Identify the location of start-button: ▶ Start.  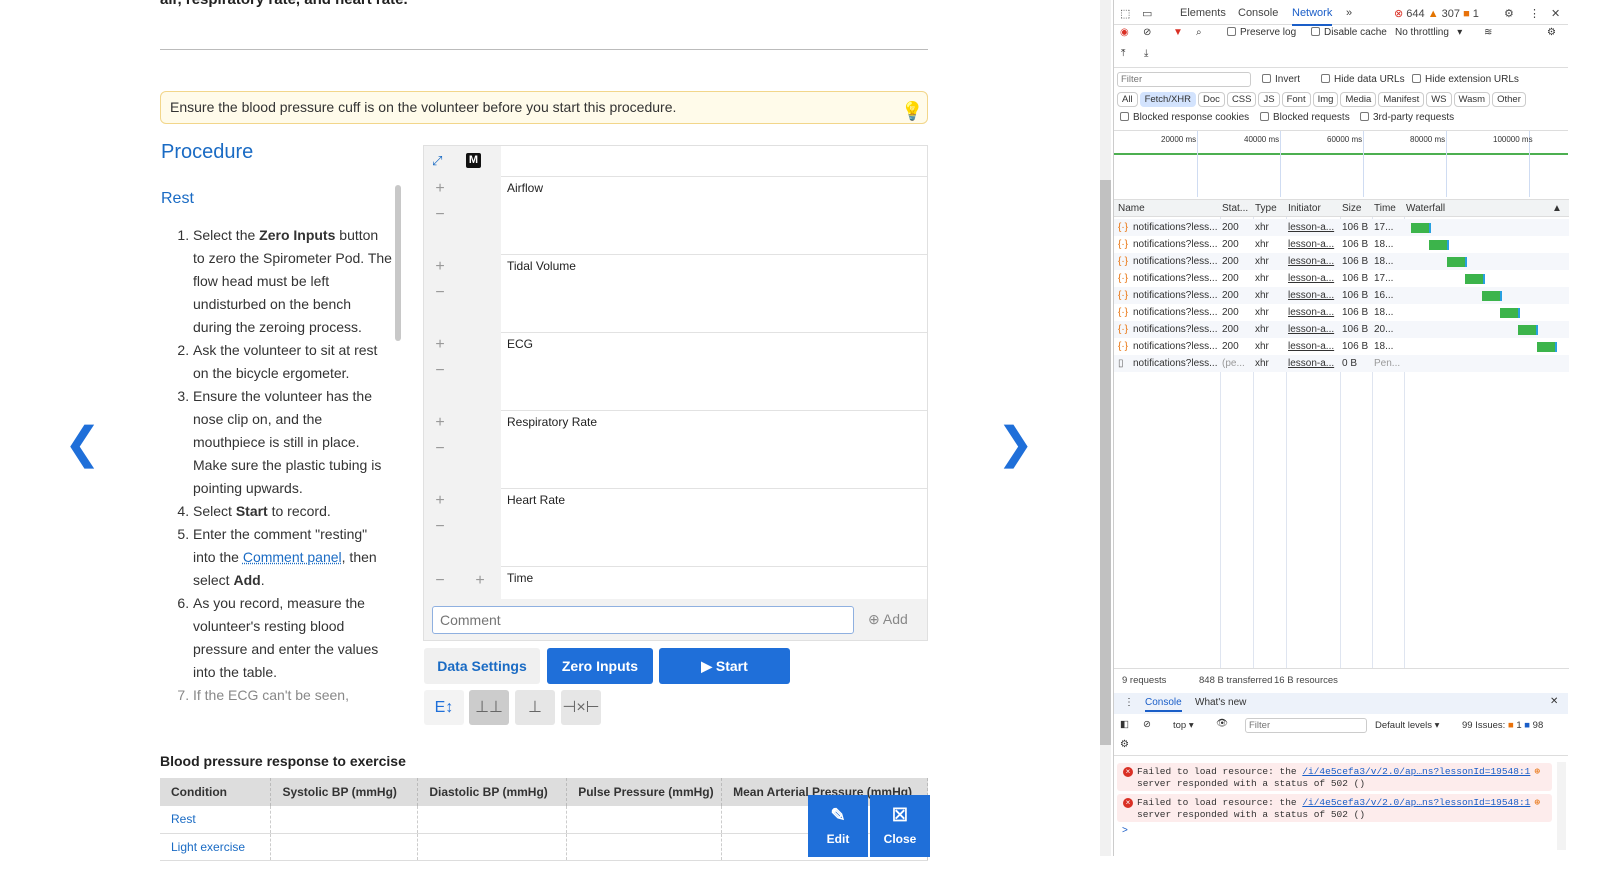
(724, 666).